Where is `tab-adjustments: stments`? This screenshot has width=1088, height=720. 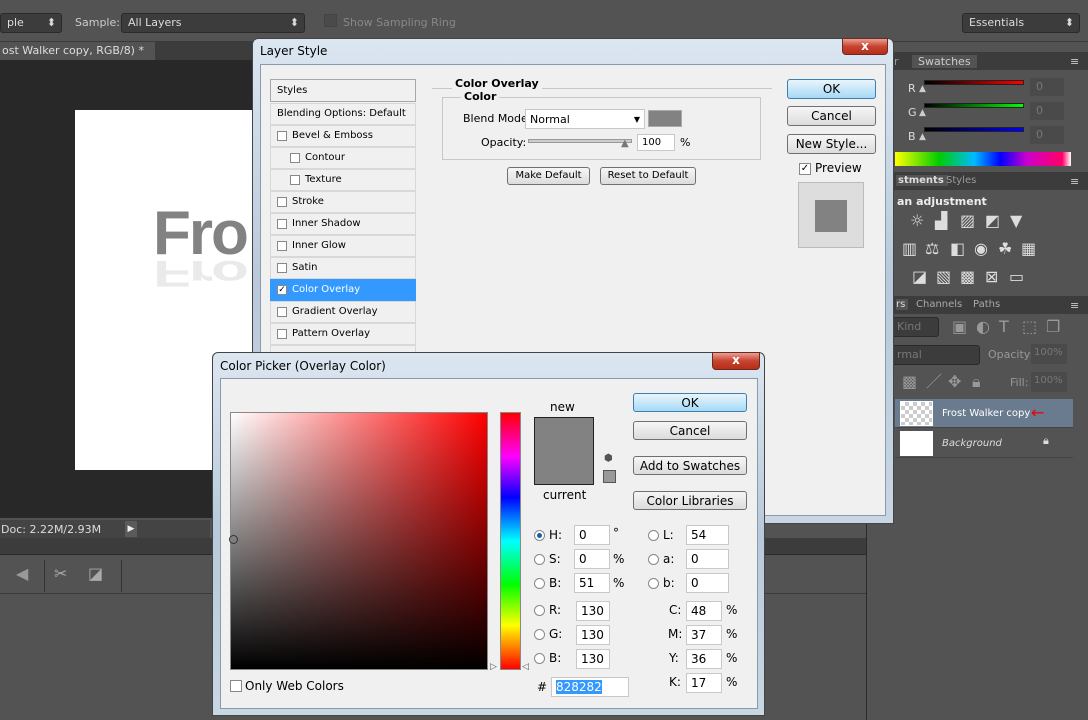 tab-adjustments: stments is located at coordinates (922, 180).